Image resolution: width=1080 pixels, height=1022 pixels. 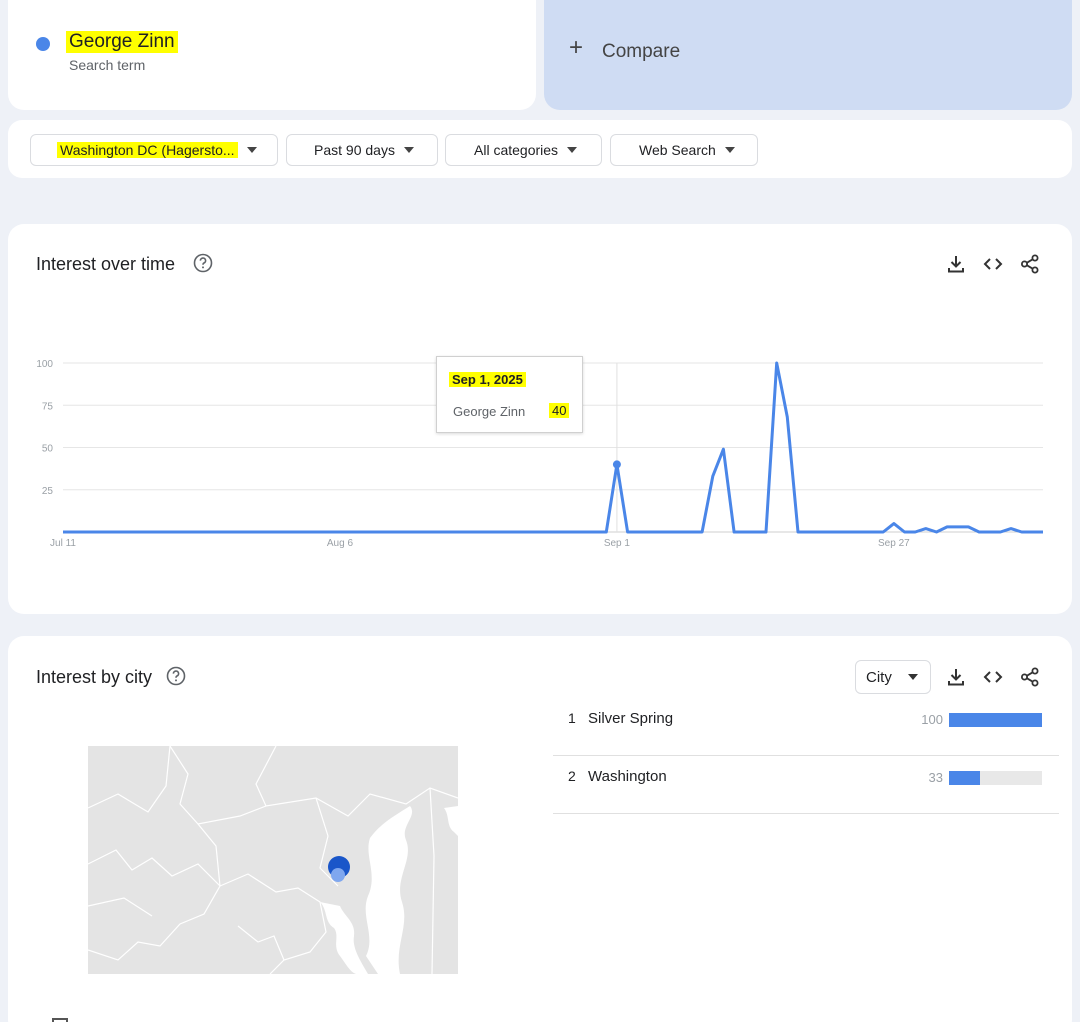 I want to click on search-term-name: George Zinn, so click(x=122, y=42).